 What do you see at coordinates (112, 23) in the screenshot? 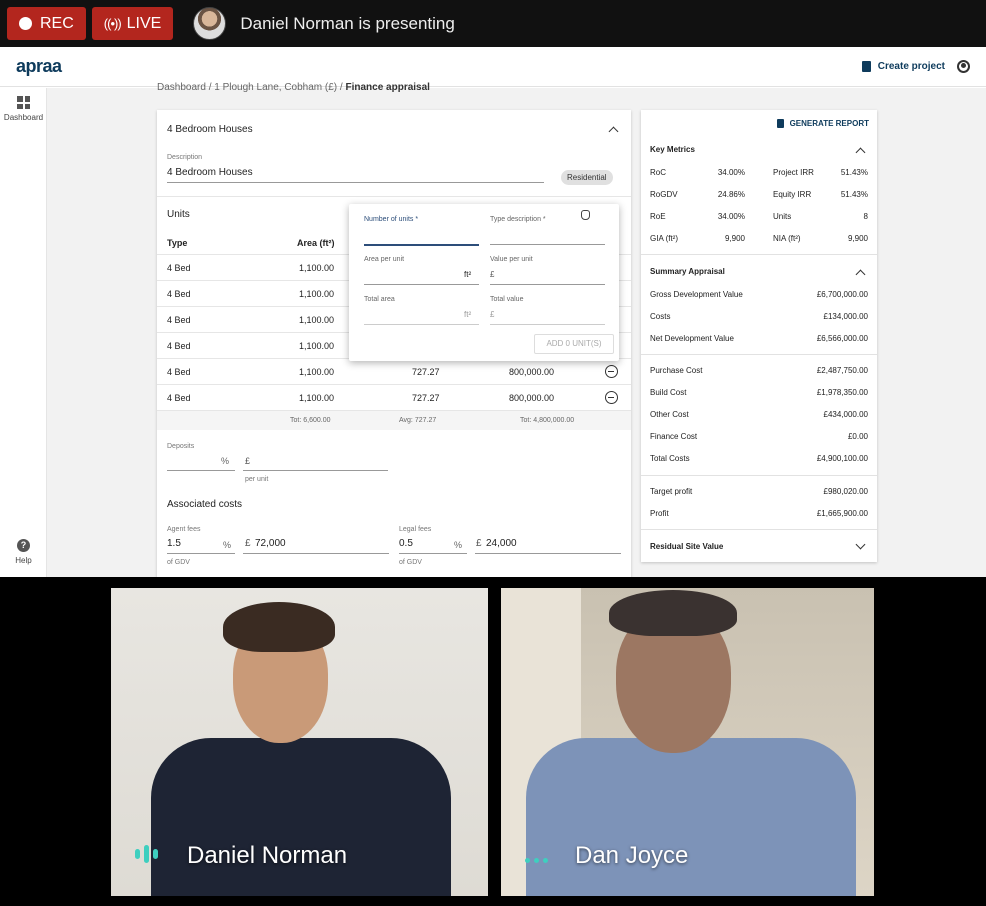
I see `broadcast-icon: ((•))` at bounding box center [112, 23].